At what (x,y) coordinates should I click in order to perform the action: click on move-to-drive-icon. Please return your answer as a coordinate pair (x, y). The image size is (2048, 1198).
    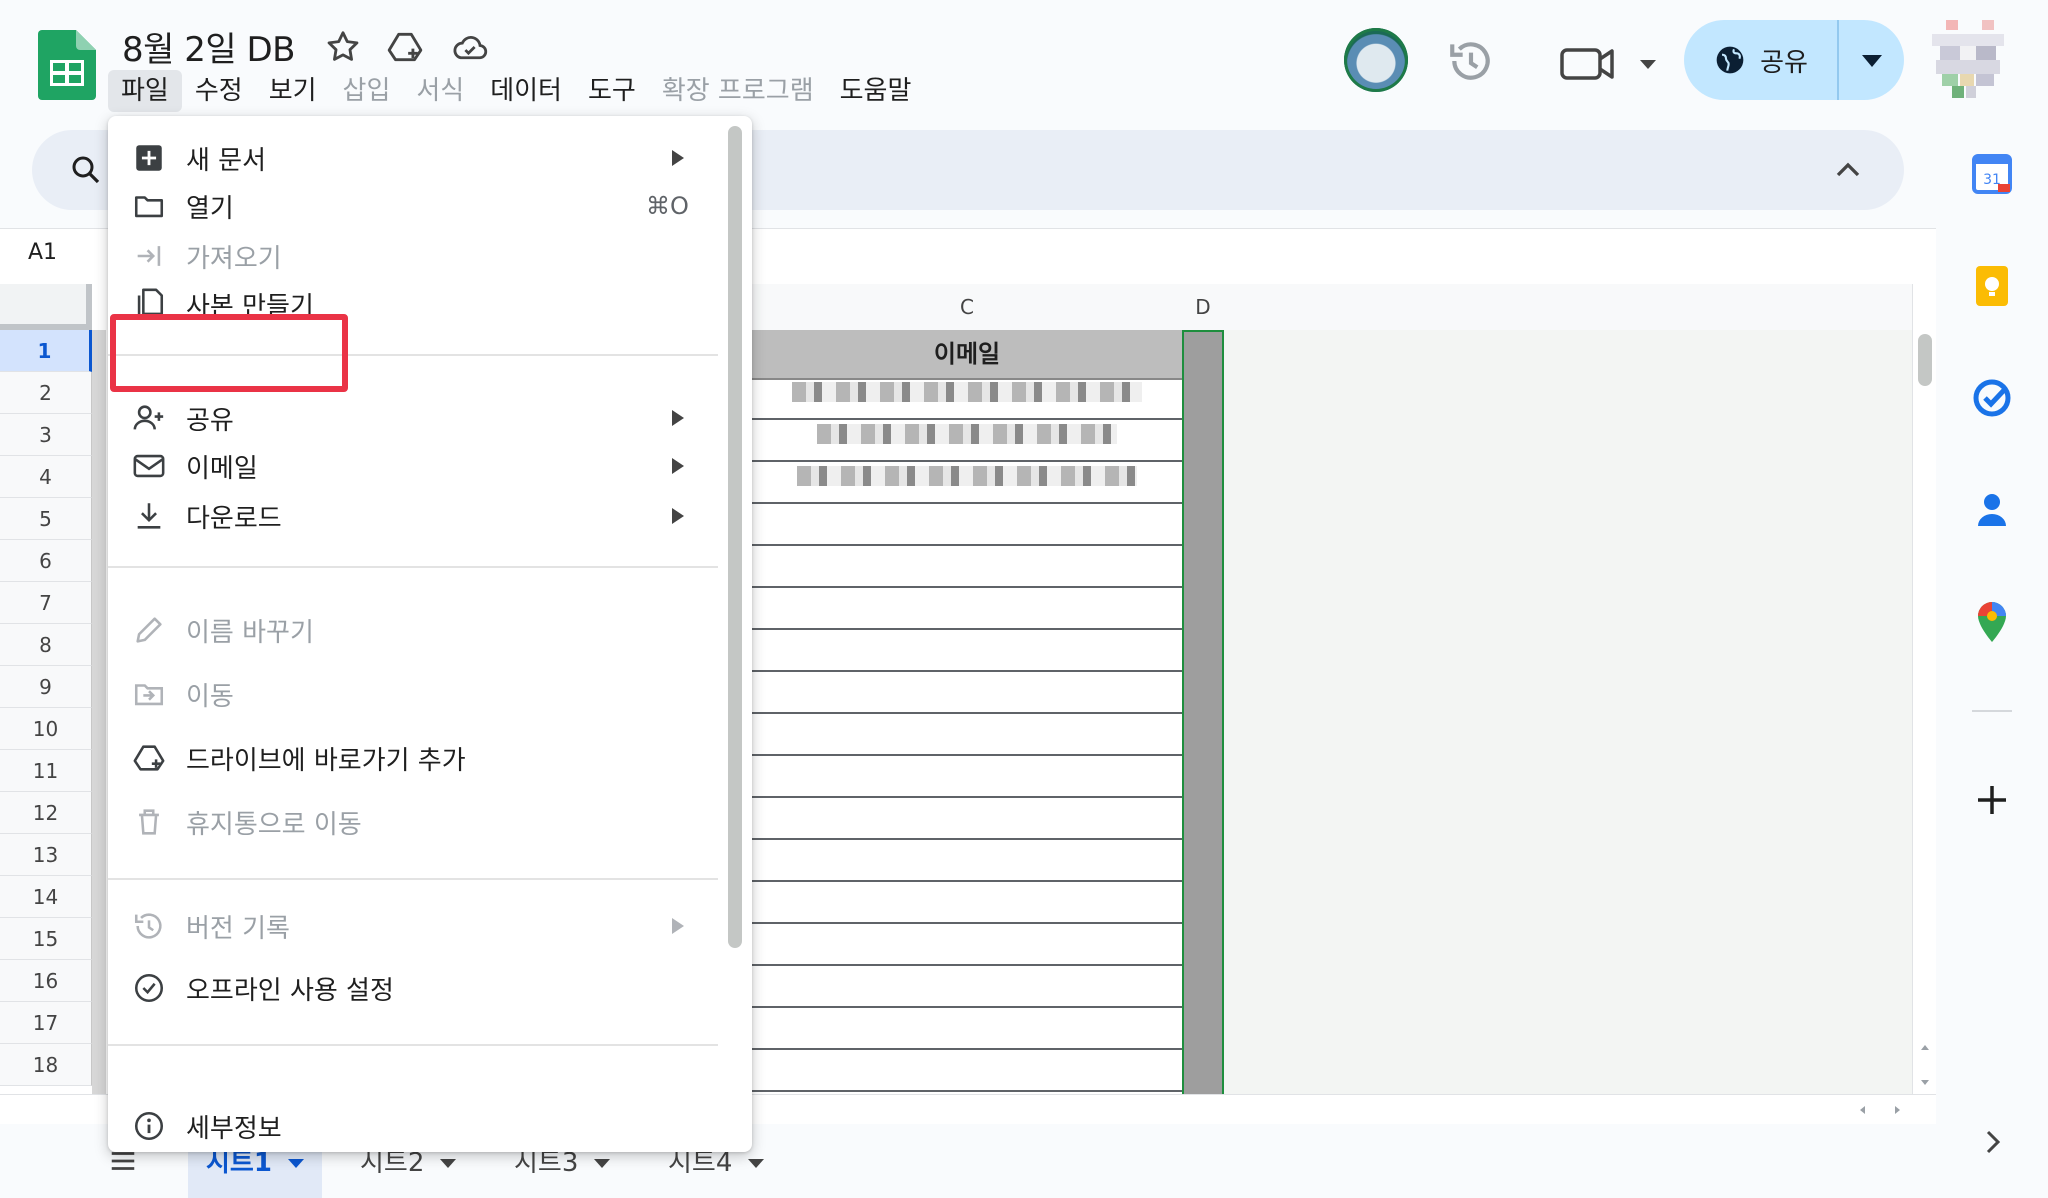
    Looking at the image, I should click on (405, 47).